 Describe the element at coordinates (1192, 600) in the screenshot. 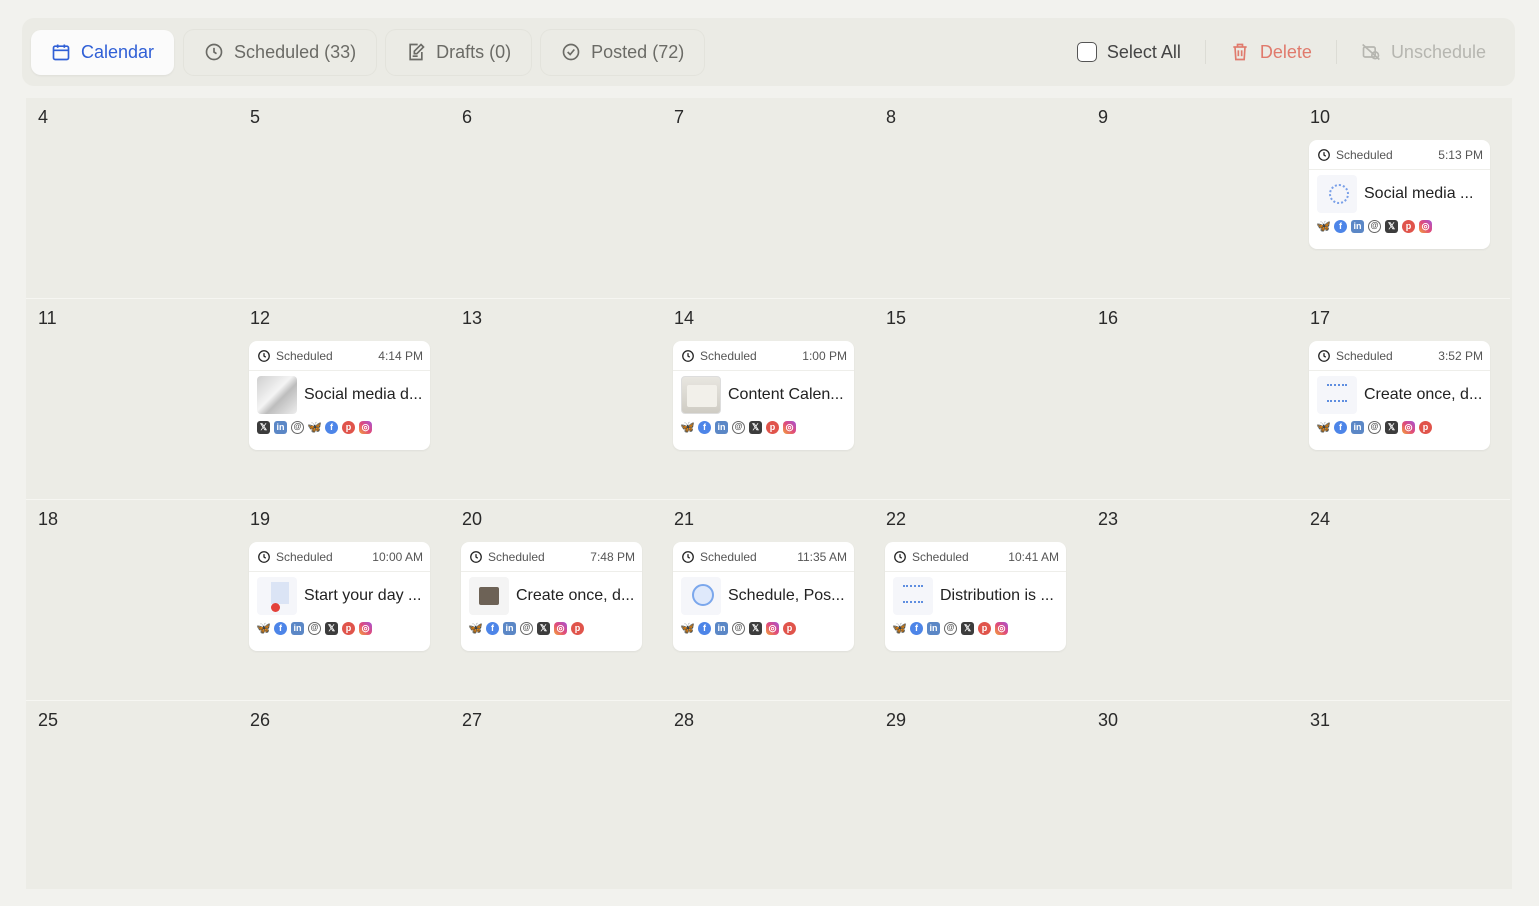

I see `day-cell: 23` at that location.